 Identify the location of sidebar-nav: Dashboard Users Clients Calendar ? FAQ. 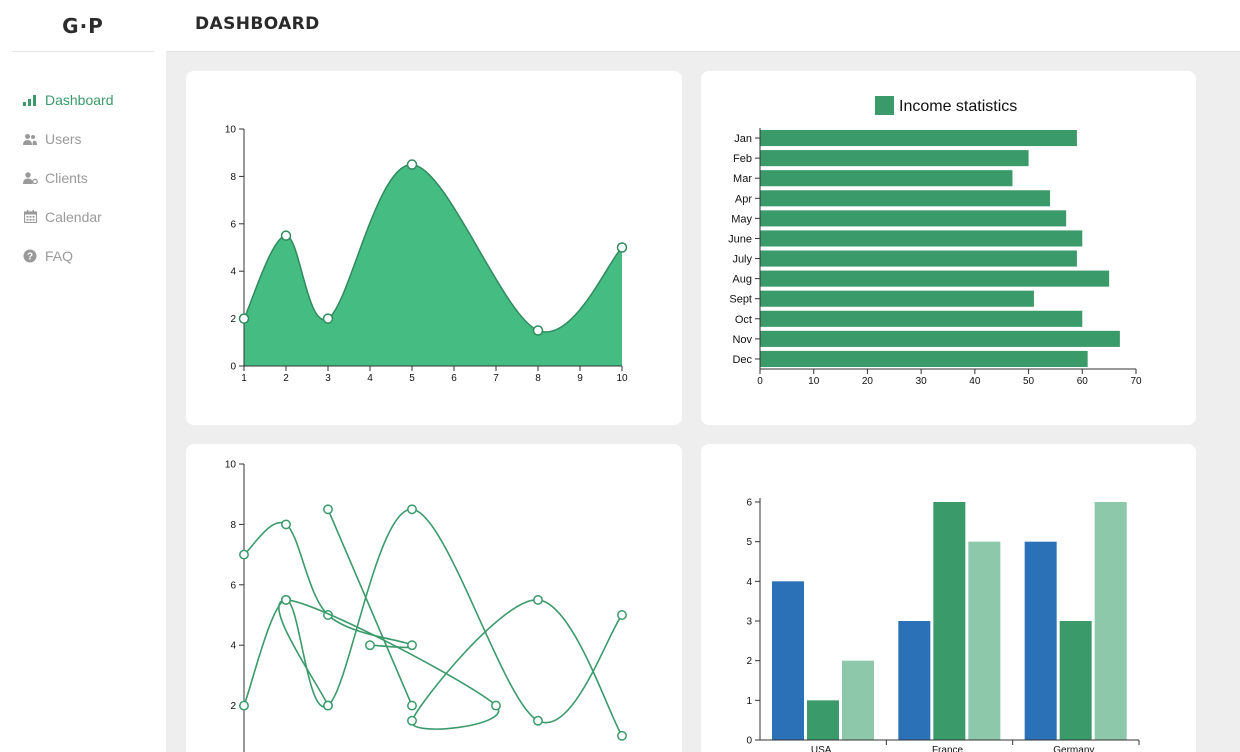
(92, 177).